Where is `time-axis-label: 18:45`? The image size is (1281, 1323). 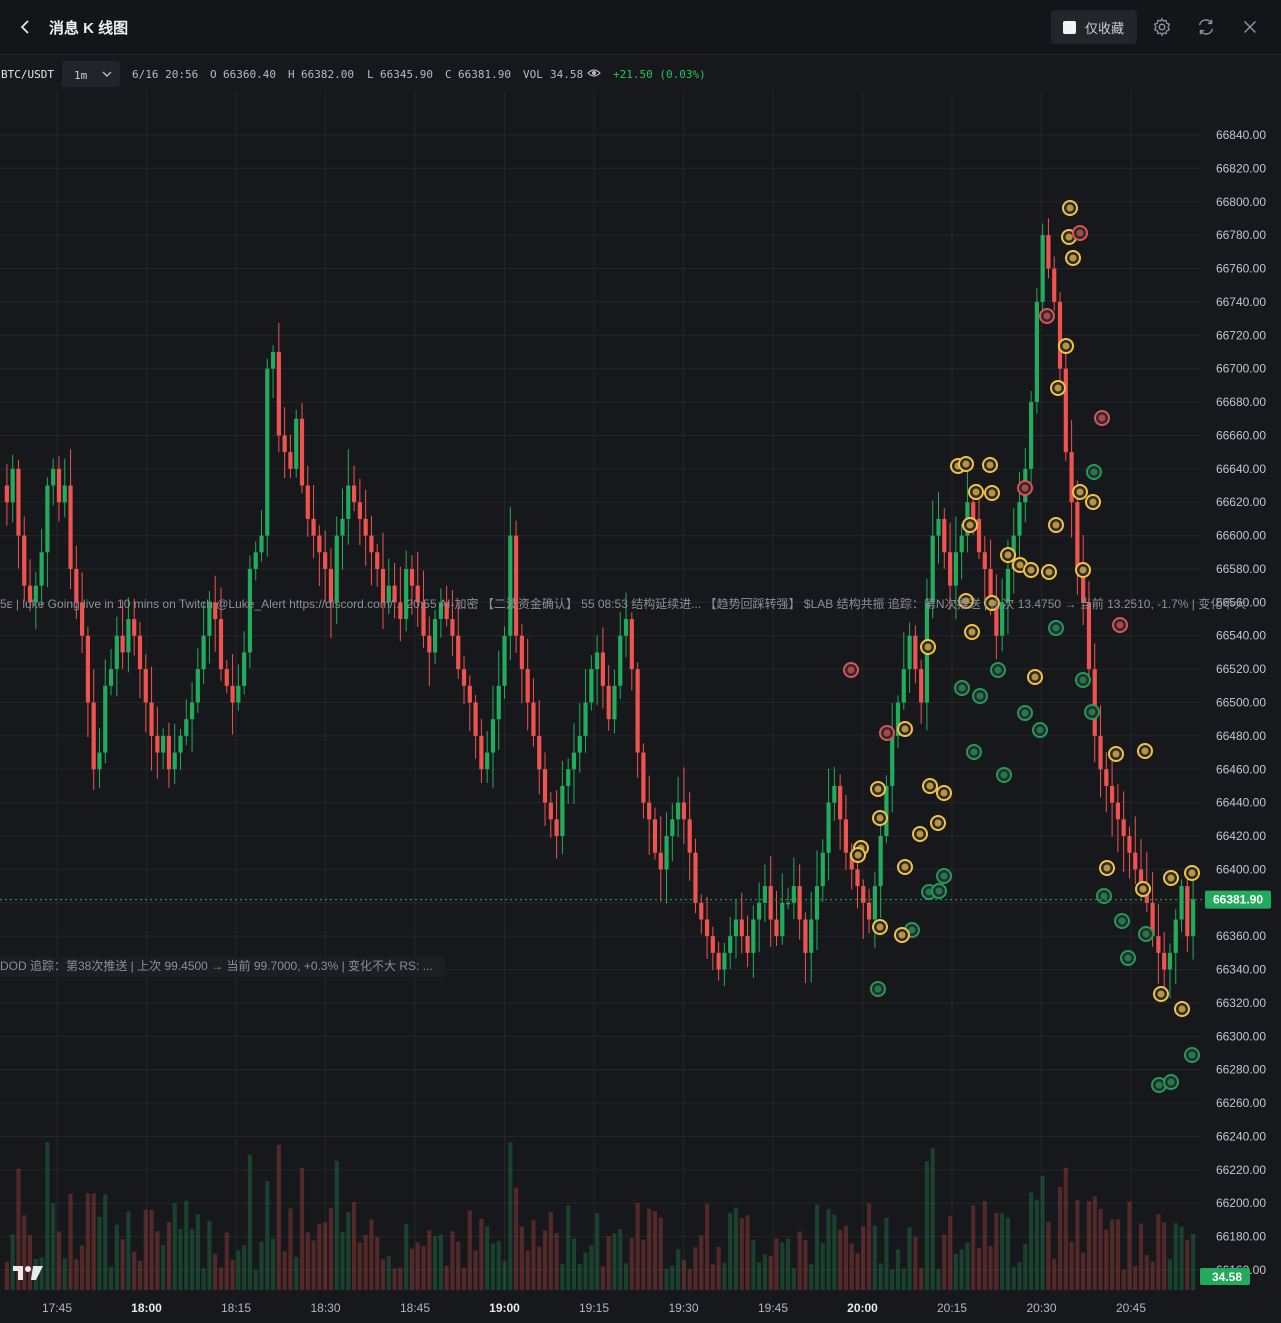
time-axis-label: 18:45 is located at coordinates (415, 1308).